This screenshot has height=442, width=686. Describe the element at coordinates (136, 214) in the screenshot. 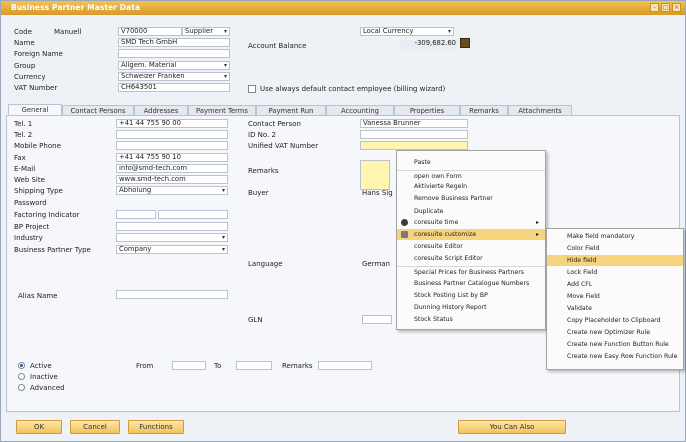

I see `factoring-indicator-field` at that location.